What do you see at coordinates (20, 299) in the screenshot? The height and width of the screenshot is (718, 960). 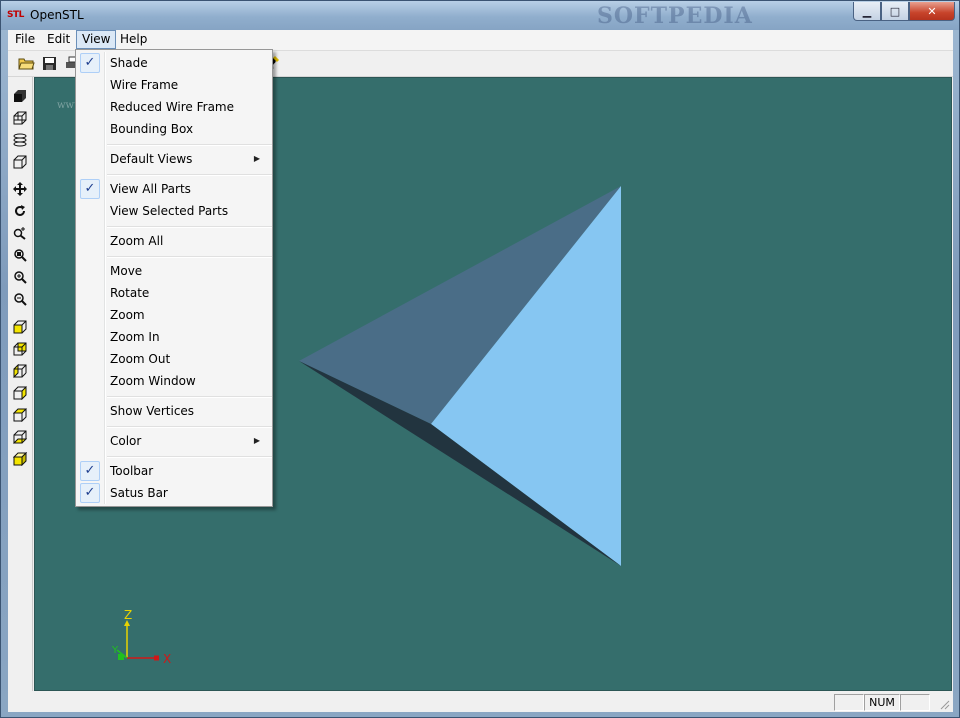 I see `zoom-out-tool-button` at bounding box center [20, 299].